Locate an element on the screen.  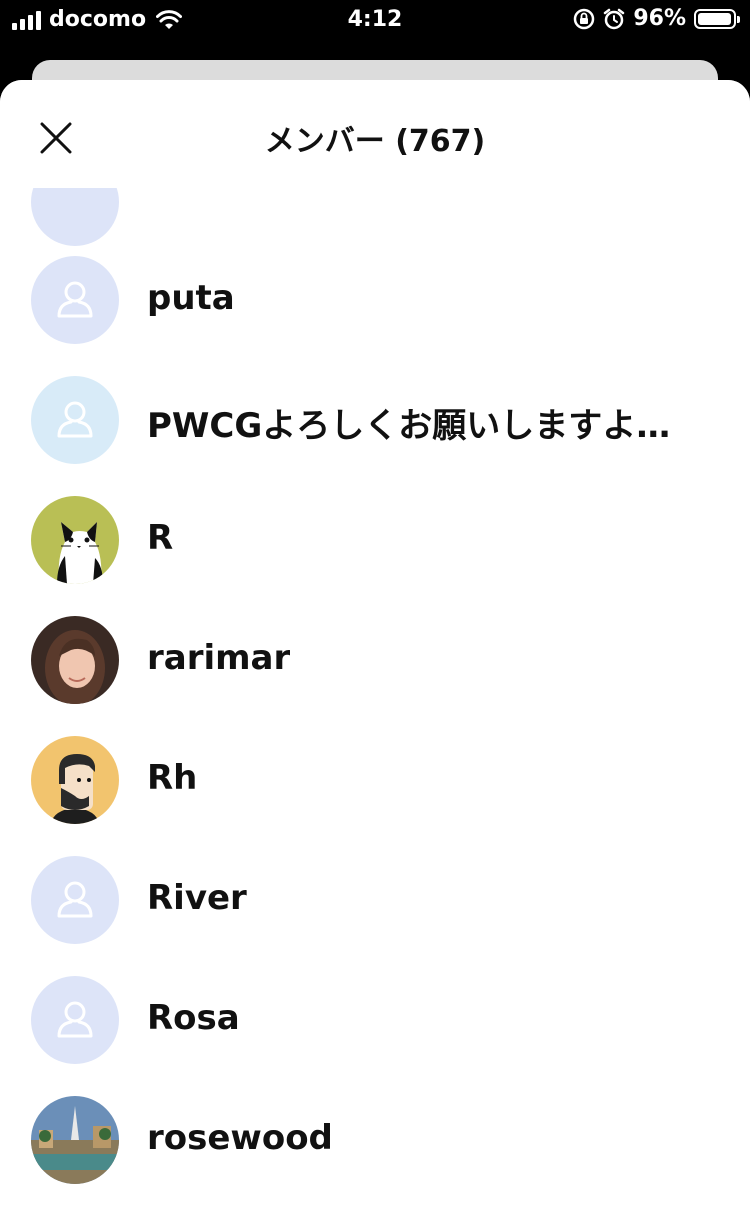
member-name: Rh is located at coordinates (172, 778).